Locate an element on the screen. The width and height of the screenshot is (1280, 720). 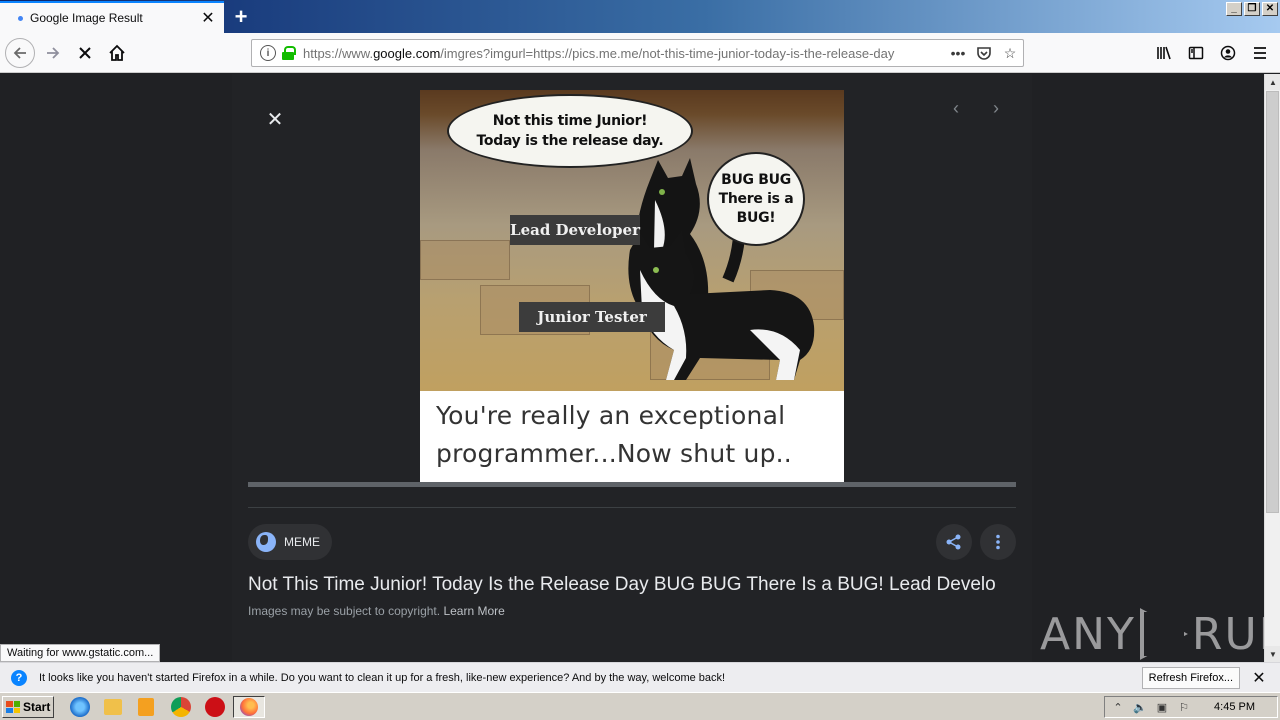
folder-icon is located at coordinates (113, 707).